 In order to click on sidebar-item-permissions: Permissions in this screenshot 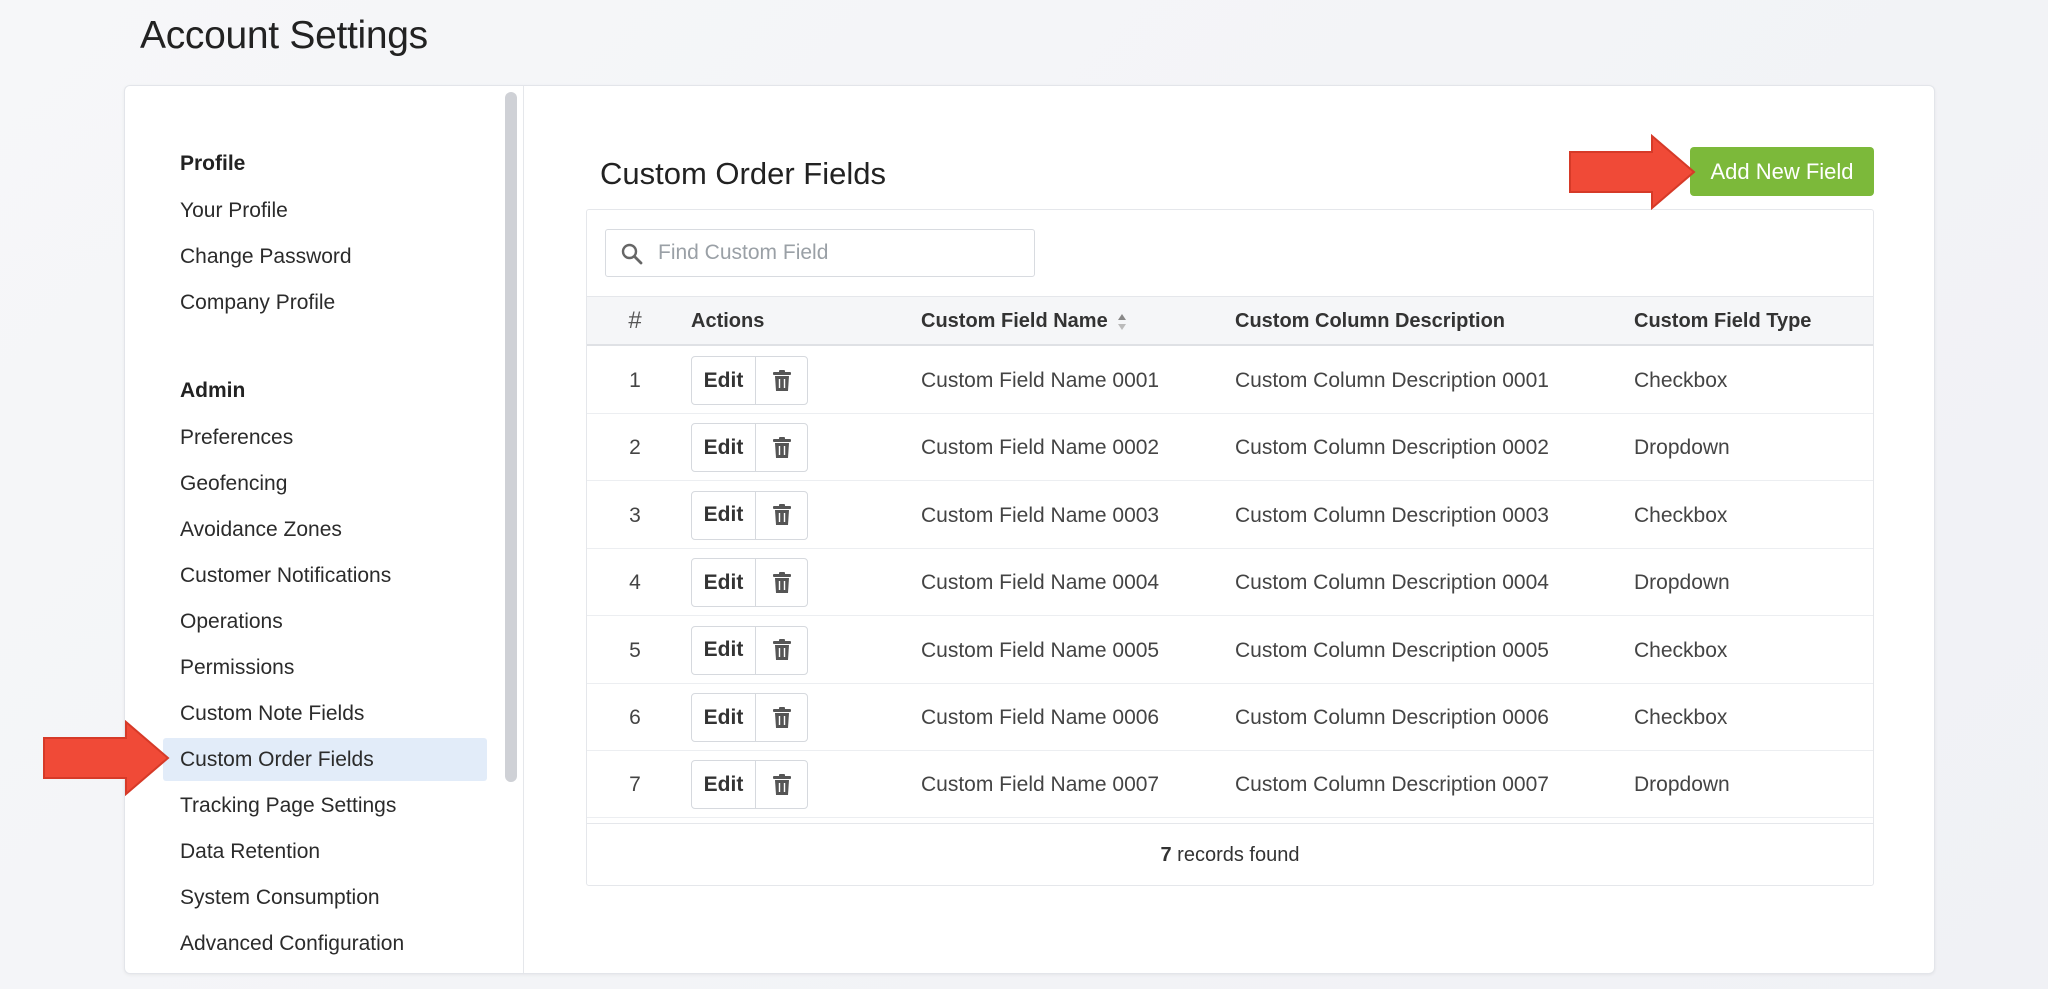, I will do `click(325, 667)`.